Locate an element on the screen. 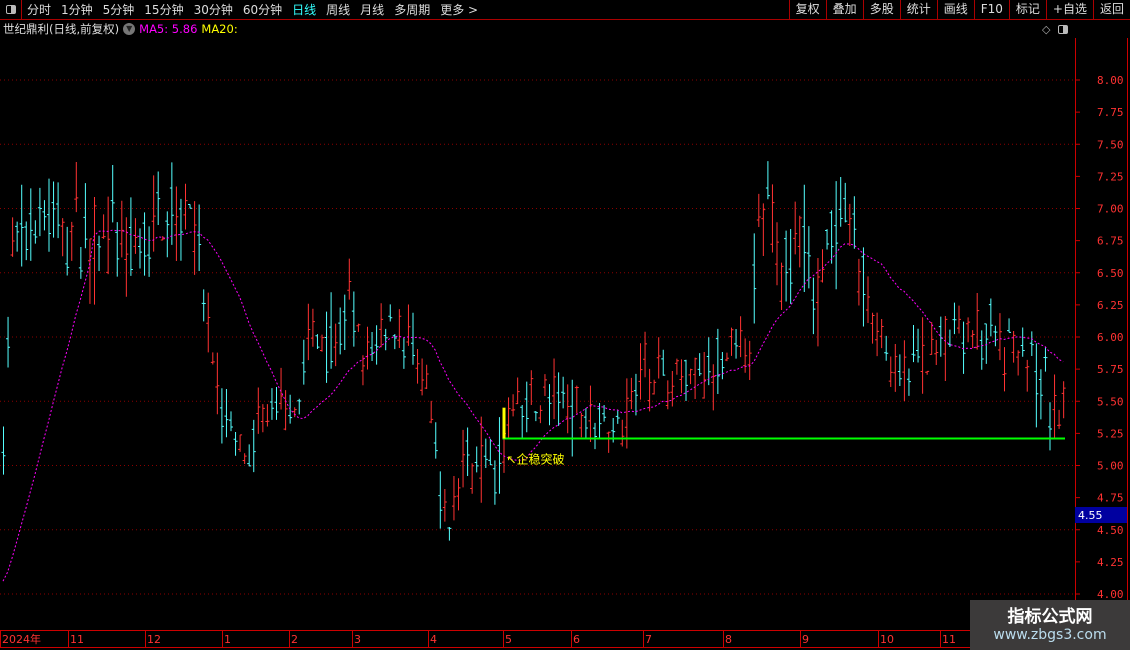 The image size is (1130, 650). y-tick-label: 8.00 is located at coordinates (1110, 80).